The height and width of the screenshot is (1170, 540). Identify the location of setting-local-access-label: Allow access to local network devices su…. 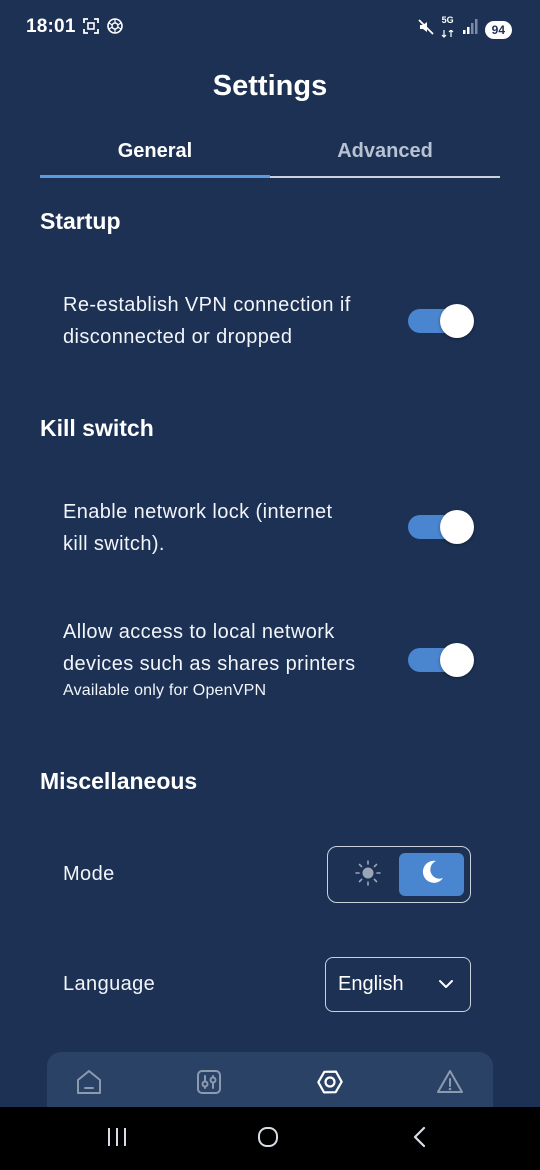
(209, 648).